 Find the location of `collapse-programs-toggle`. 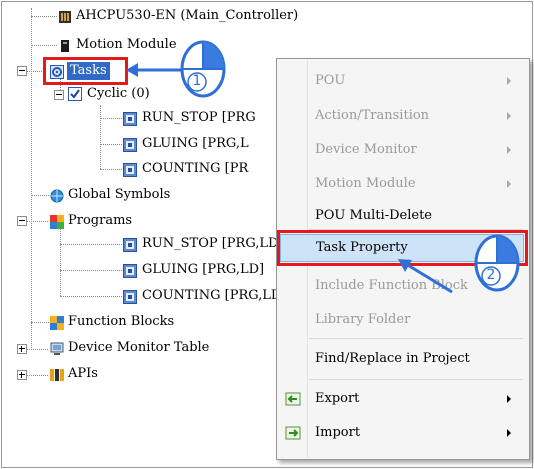

collapse-programs-toggle is located at coordinates (22, 221).